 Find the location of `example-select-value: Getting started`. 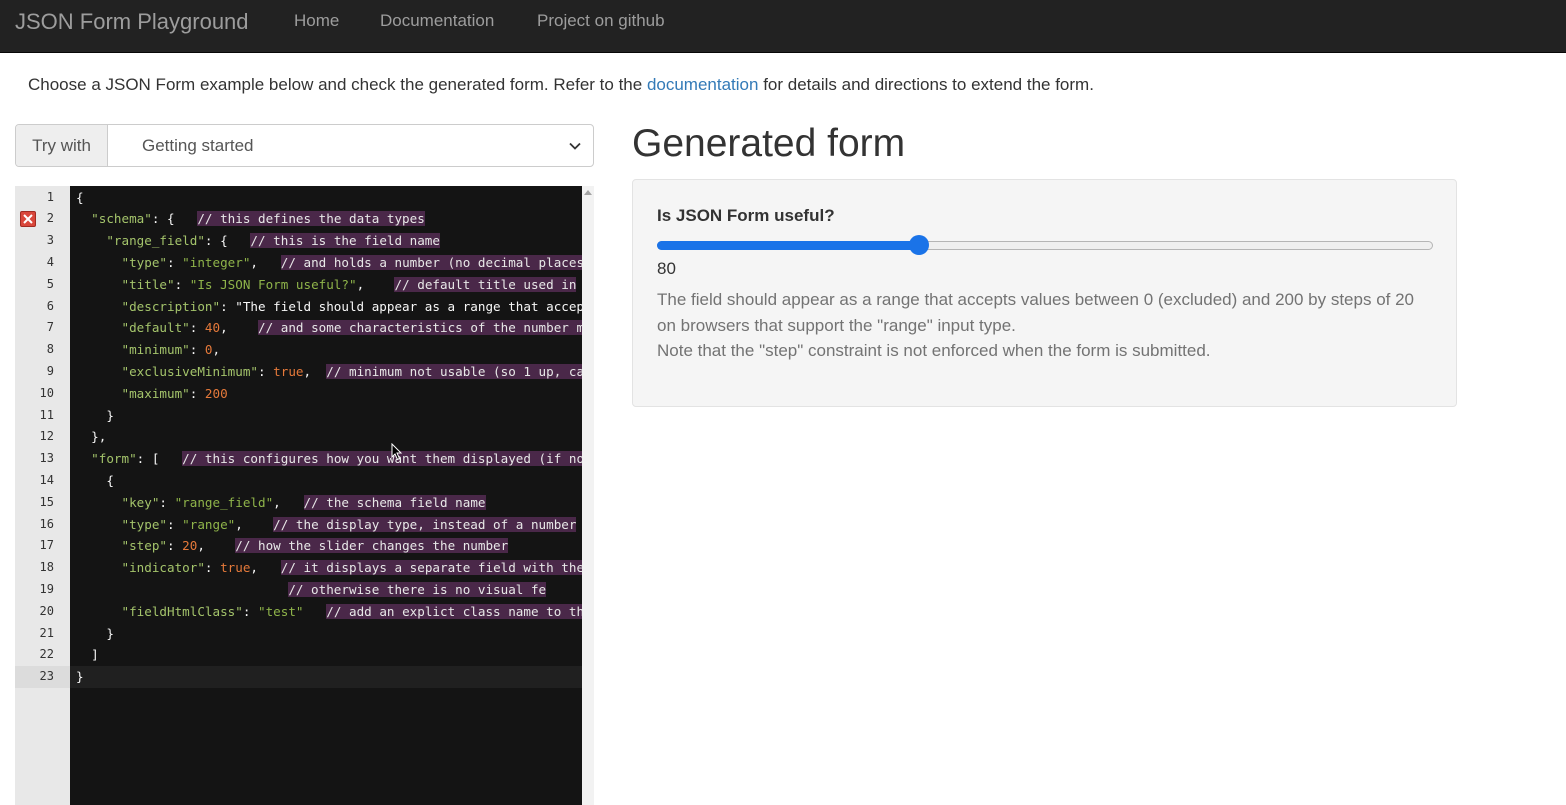

example-select-value: Getting started is located at coordinates (198, 145).